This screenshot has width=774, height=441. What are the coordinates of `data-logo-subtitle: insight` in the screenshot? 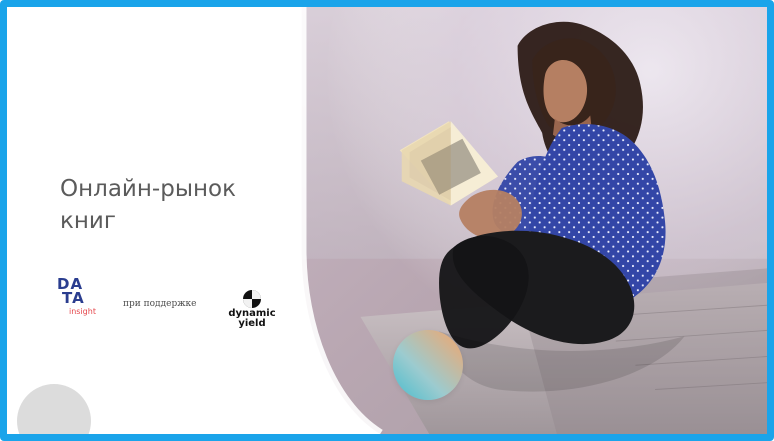 It's located at (82, 311).